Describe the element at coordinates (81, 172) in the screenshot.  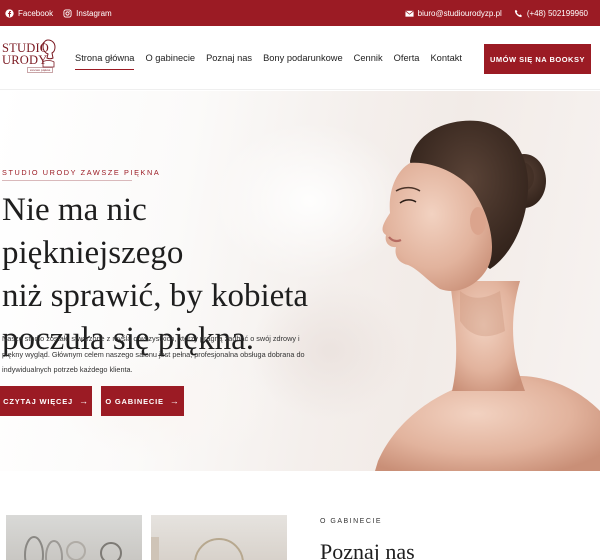
I see `hero-eyebrow: STUDIO URODY ZAWSZE PIĘKNA` at that location.